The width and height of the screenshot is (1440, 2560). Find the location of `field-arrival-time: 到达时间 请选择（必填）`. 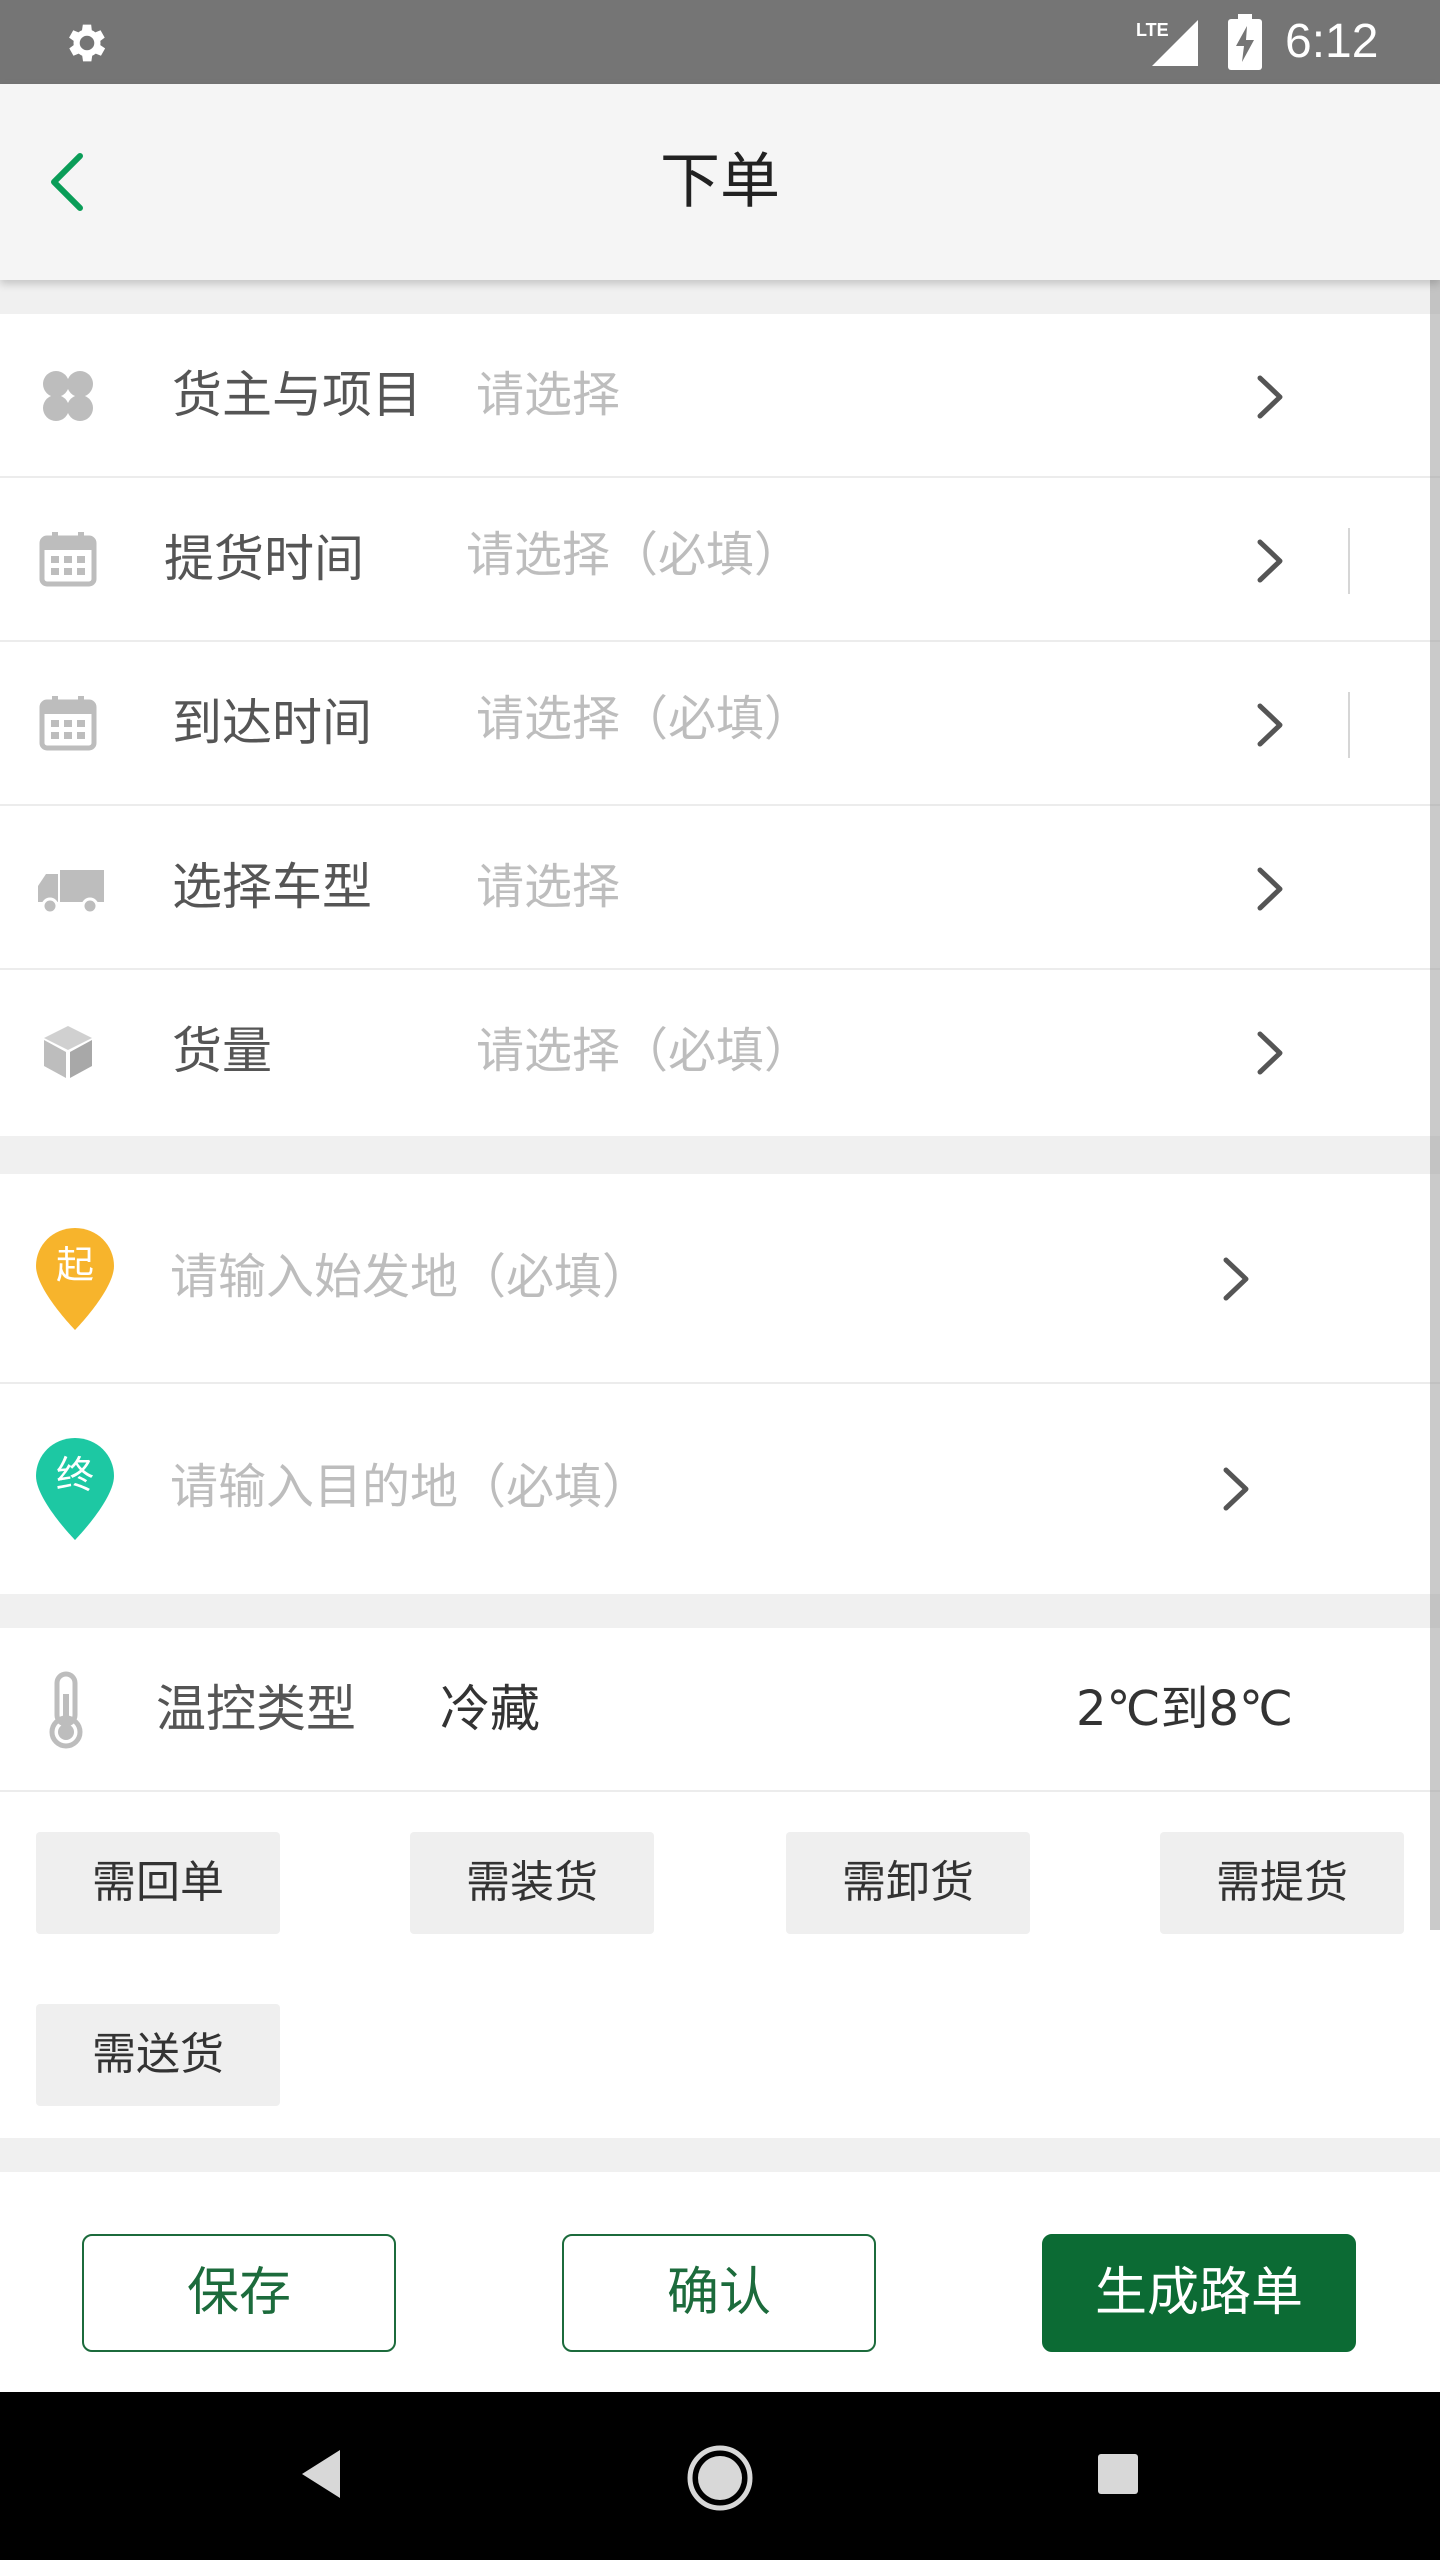

field-arrival-time: 到达时间 请选择（必填） is located at coordinates (720, 724).